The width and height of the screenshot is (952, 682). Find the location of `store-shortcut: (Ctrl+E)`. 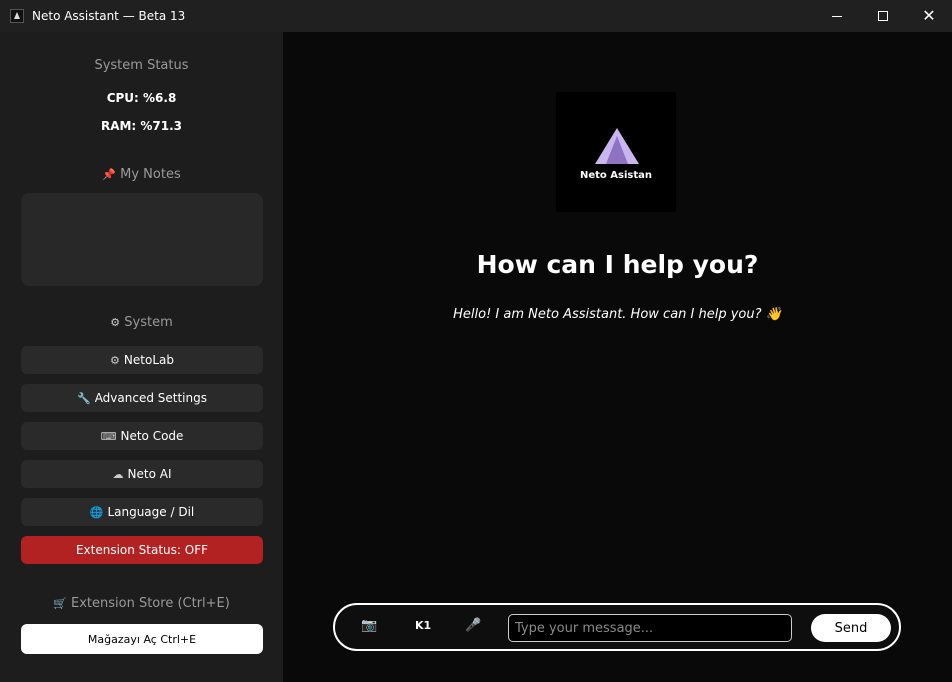

store-shortcut: (Ctrl+E) is located at coordinates (203, 603).